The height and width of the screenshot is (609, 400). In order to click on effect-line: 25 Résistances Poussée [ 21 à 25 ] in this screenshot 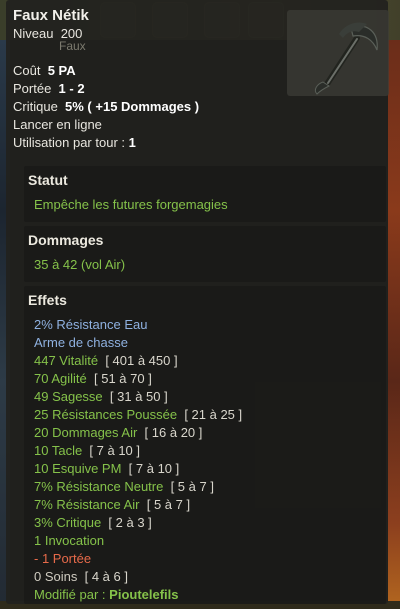, I will do `click(138, 415)`.